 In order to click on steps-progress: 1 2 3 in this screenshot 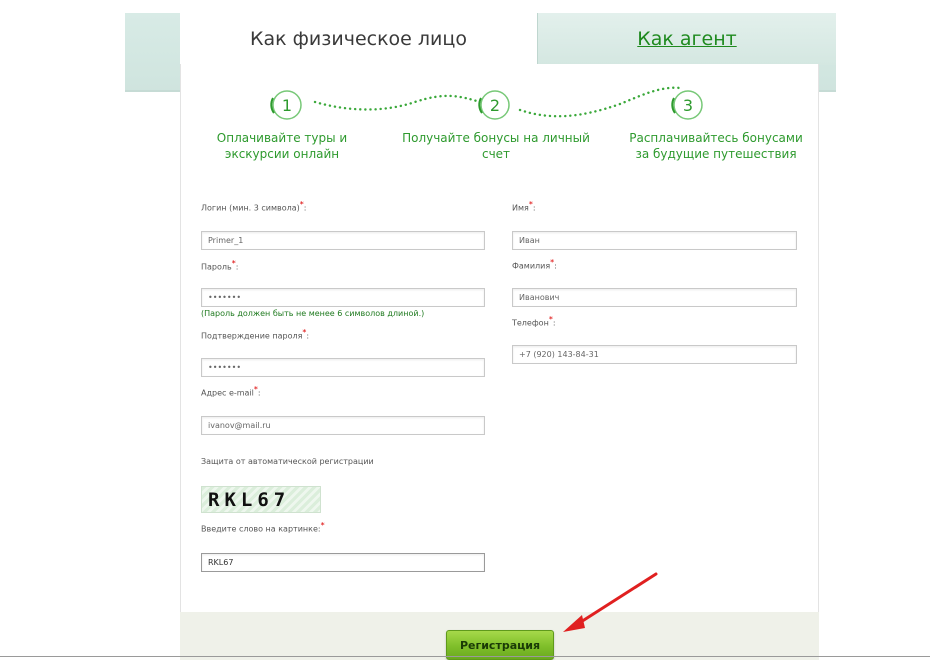, I will do `click(486, 103)`.